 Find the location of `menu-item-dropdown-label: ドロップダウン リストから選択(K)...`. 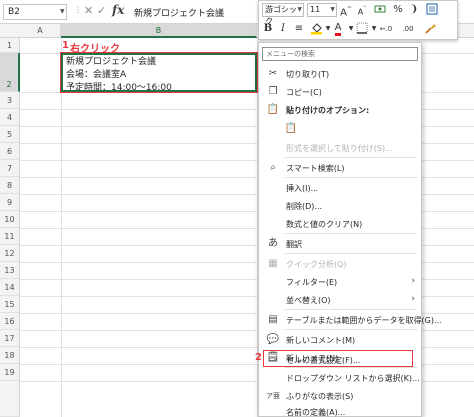

menu-item-dropdown-label: ドロップダウン リストから選択(K)... is located at coordinates (353, 378).